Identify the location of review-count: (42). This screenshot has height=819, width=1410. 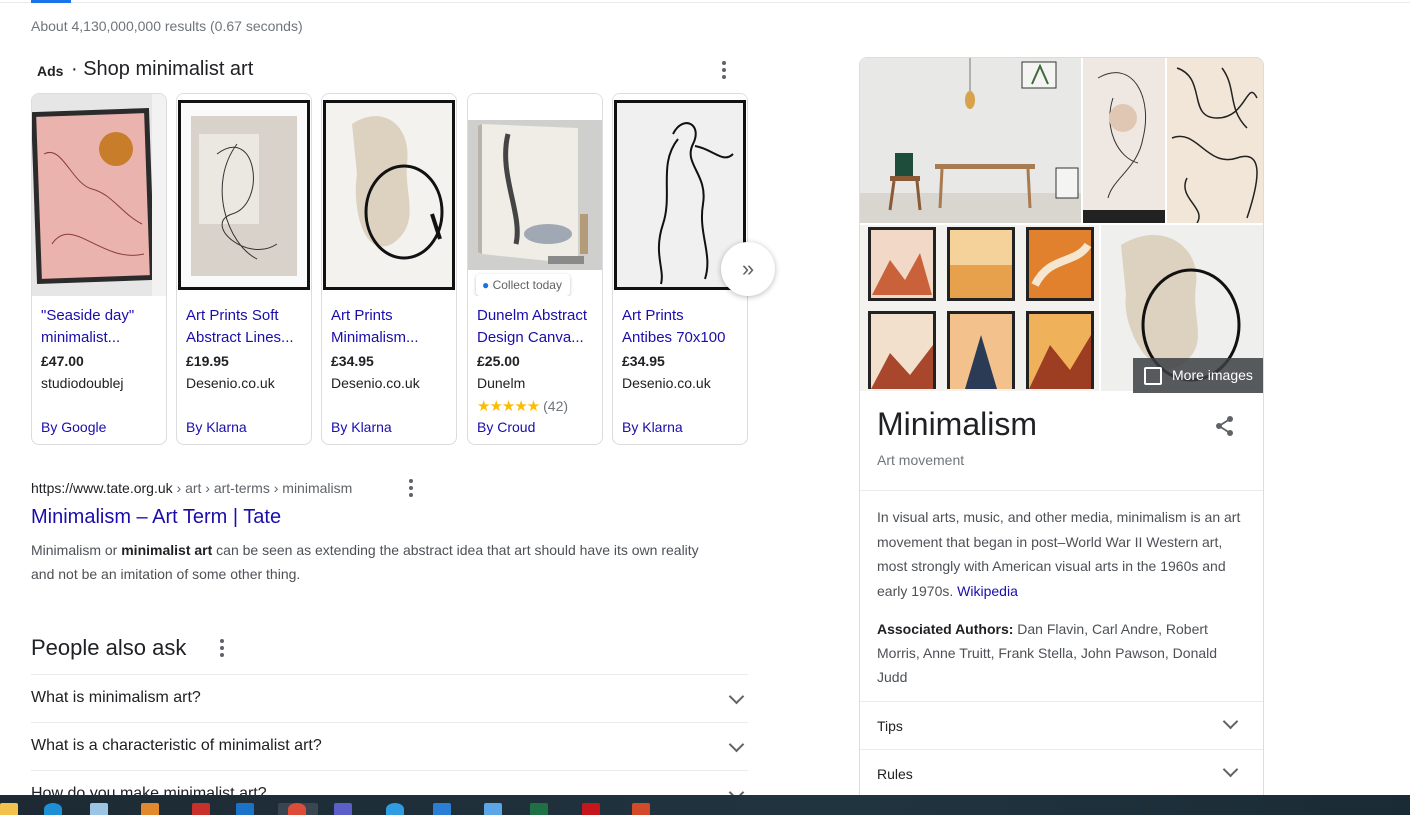
(556, 406).